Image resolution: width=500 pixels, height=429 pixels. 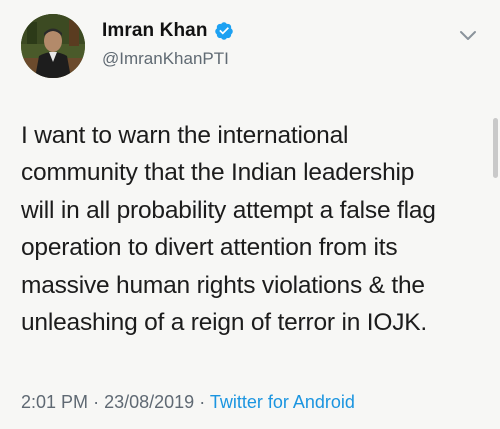 What do you see at coordinates (149, 402) in the screenshot?
I see `tweet-date: 23/08/2019` at bounding box center [149, 402].